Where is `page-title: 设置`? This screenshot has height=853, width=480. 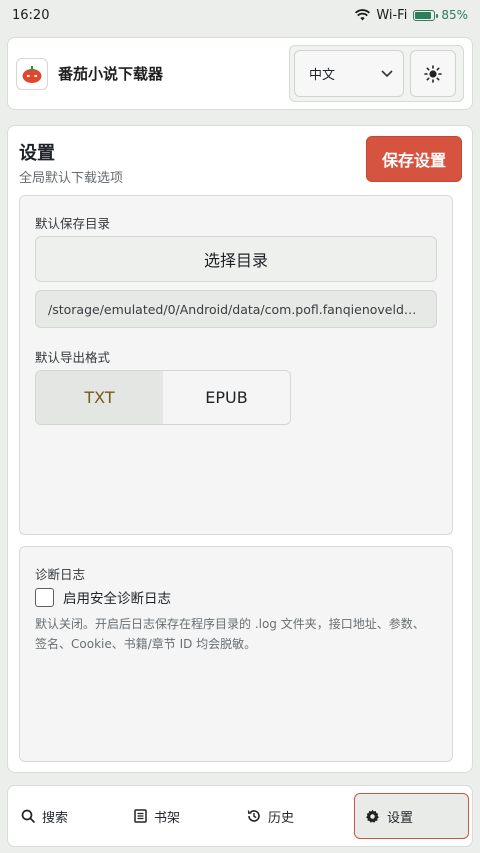 page-title: 设置 is located at coordinates (37, 153).